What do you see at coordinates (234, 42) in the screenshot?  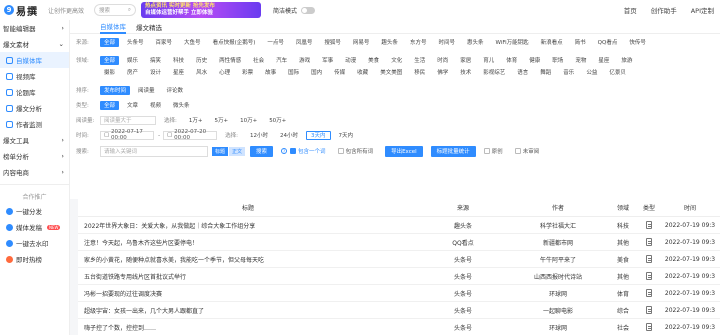 I see `source-chip: 看点快报(企鹅号)` at bounding box center [234, 42].